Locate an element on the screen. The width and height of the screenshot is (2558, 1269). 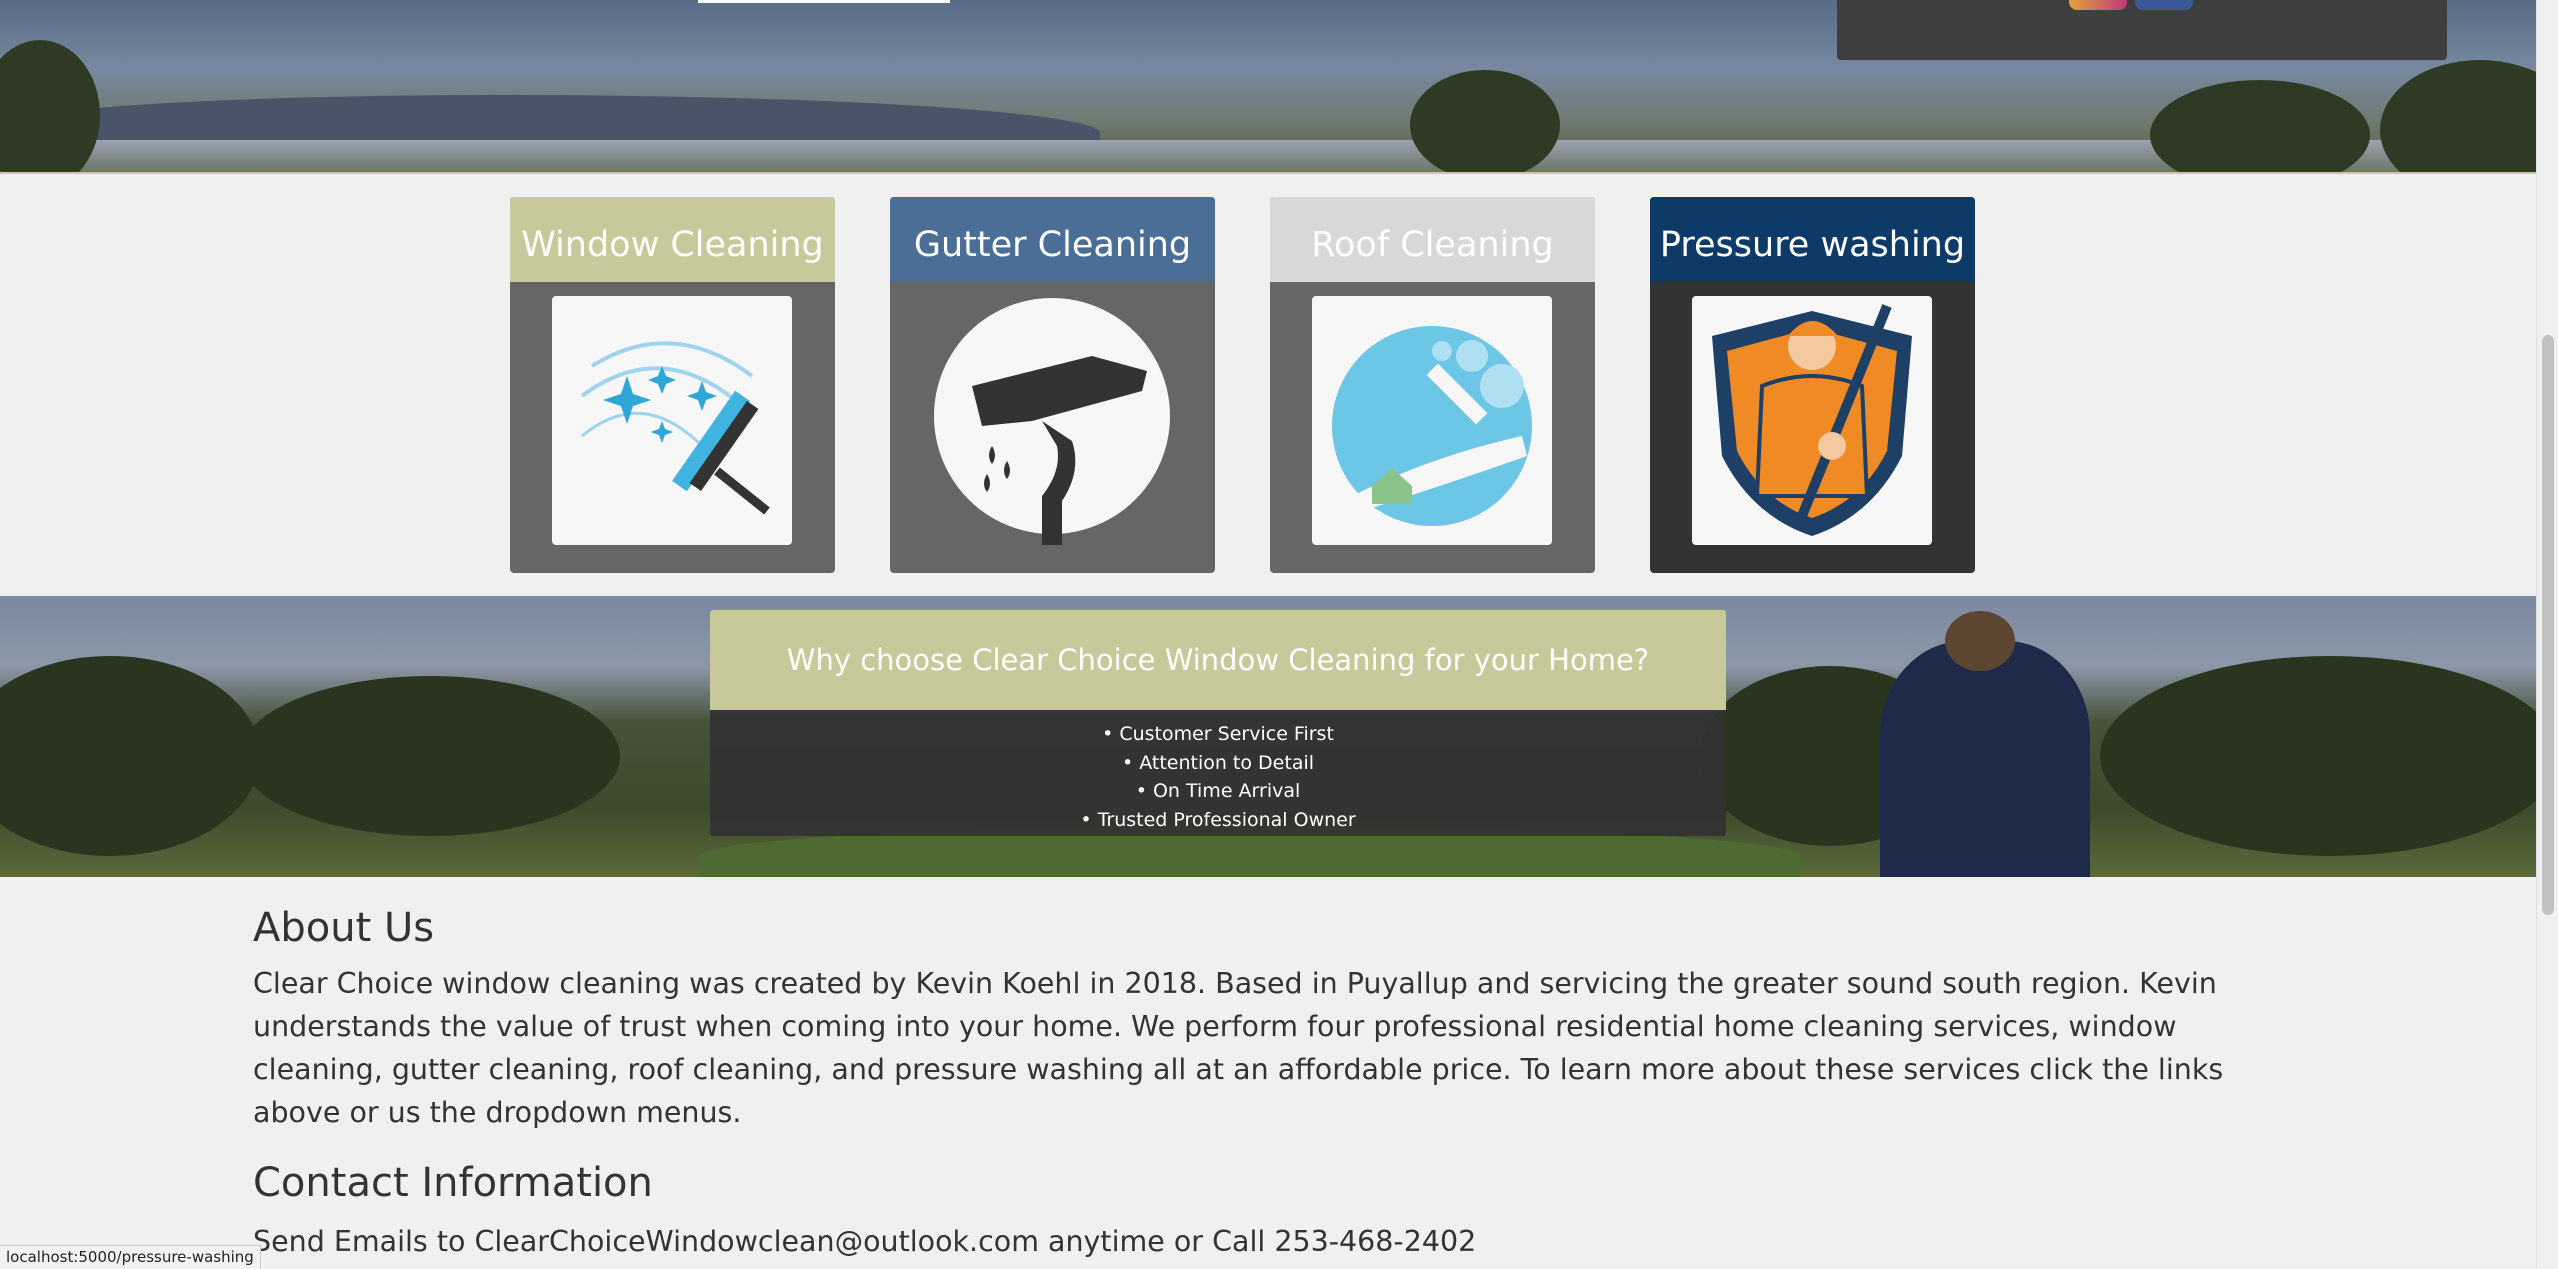
service-card-pressure-washing: Pressure washing is located at coordinates (1812, 385).